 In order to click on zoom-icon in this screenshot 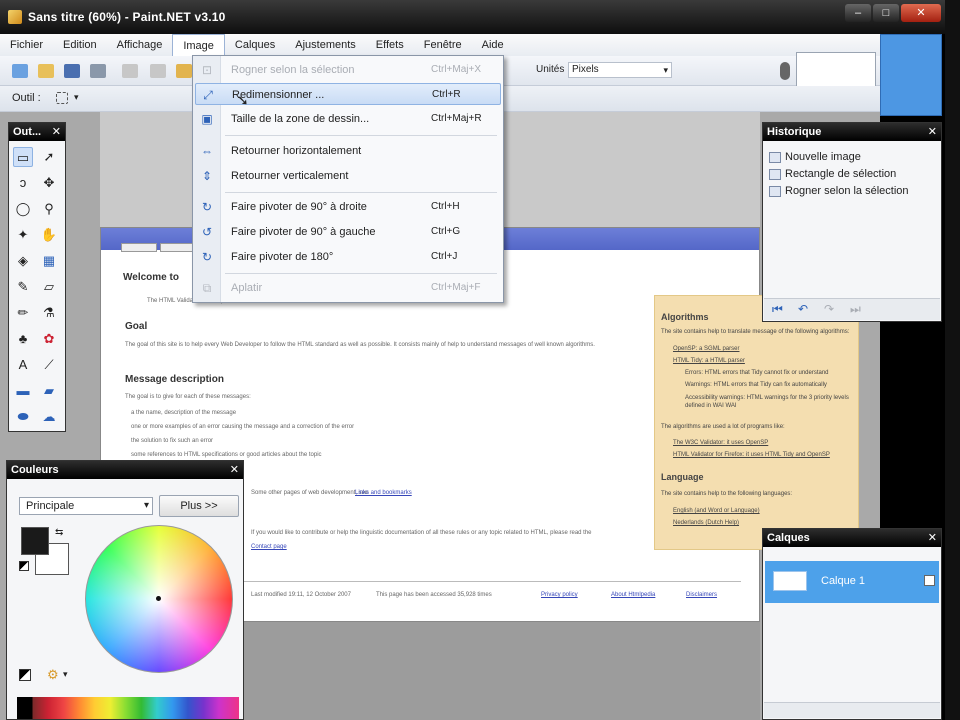, I will do `click(785, 71)`.